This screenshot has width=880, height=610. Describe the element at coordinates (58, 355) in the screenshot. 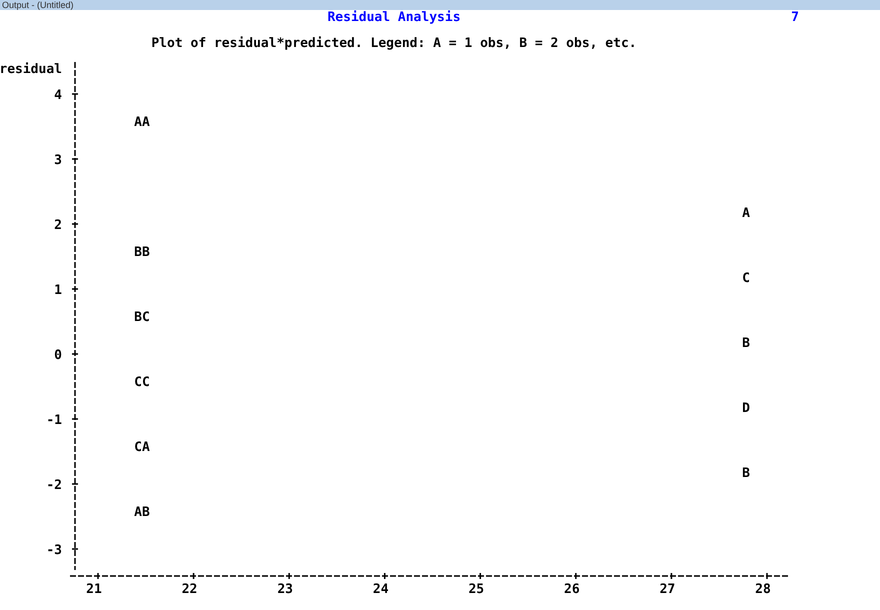

I see `y-tick-label: 0` at that location.